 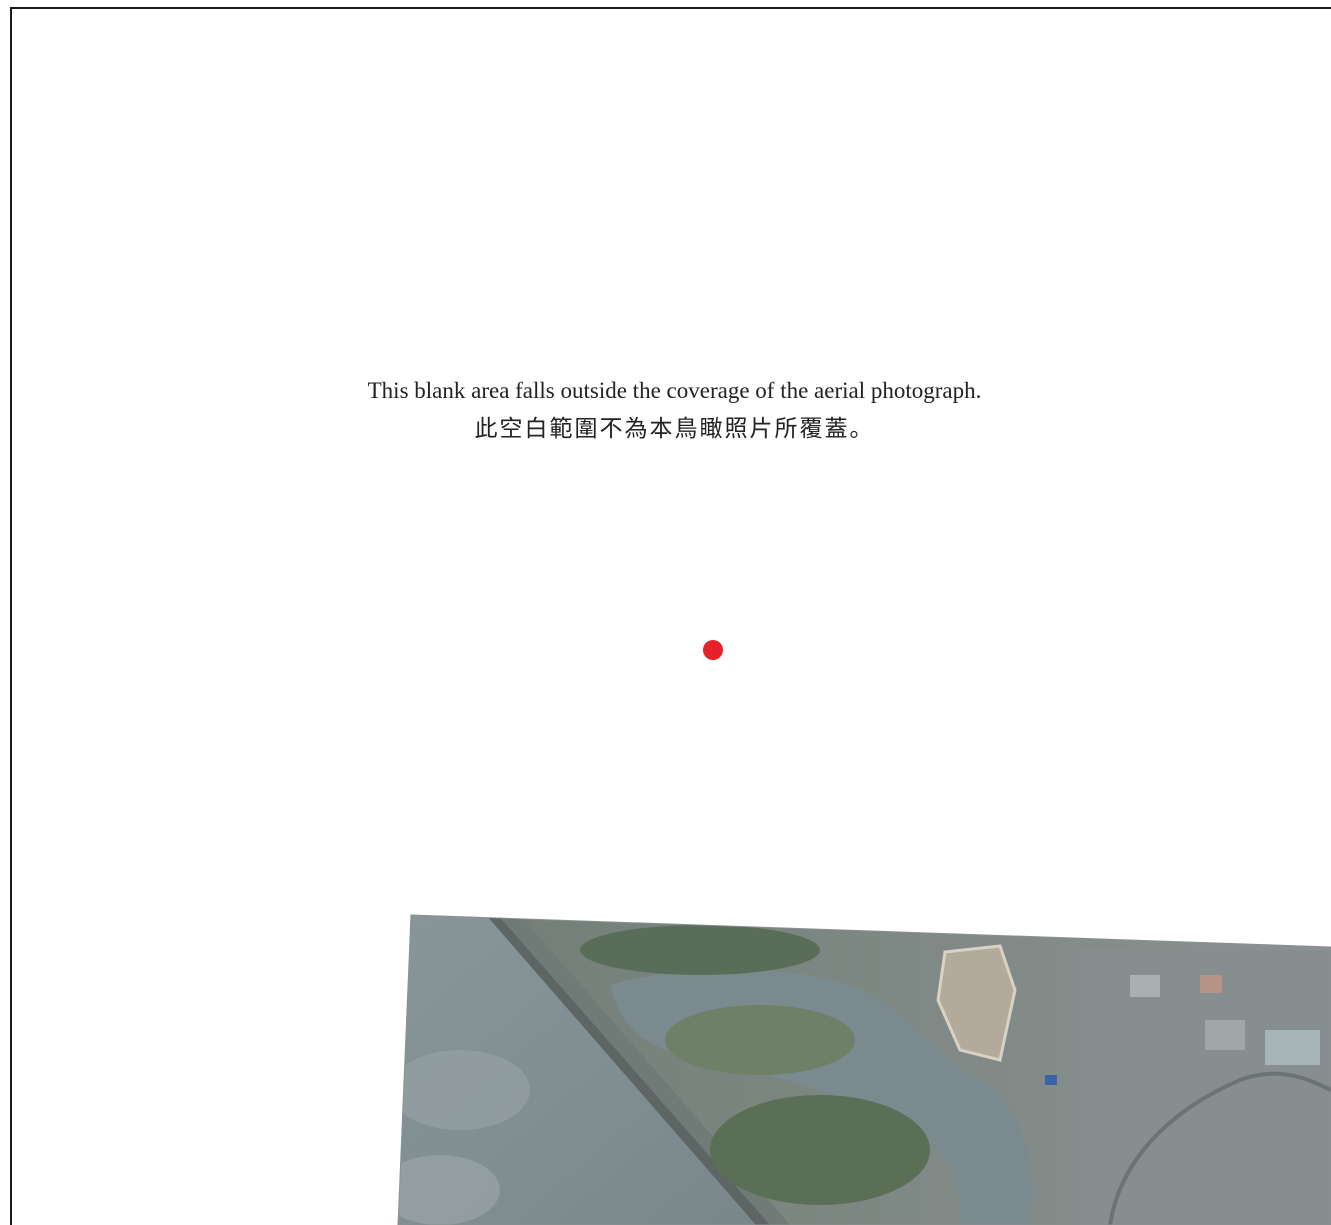 What do you see at coordinates (760, 1040) in the screenshot?
I see `marsh-island` at bounding box center [760, 1040].